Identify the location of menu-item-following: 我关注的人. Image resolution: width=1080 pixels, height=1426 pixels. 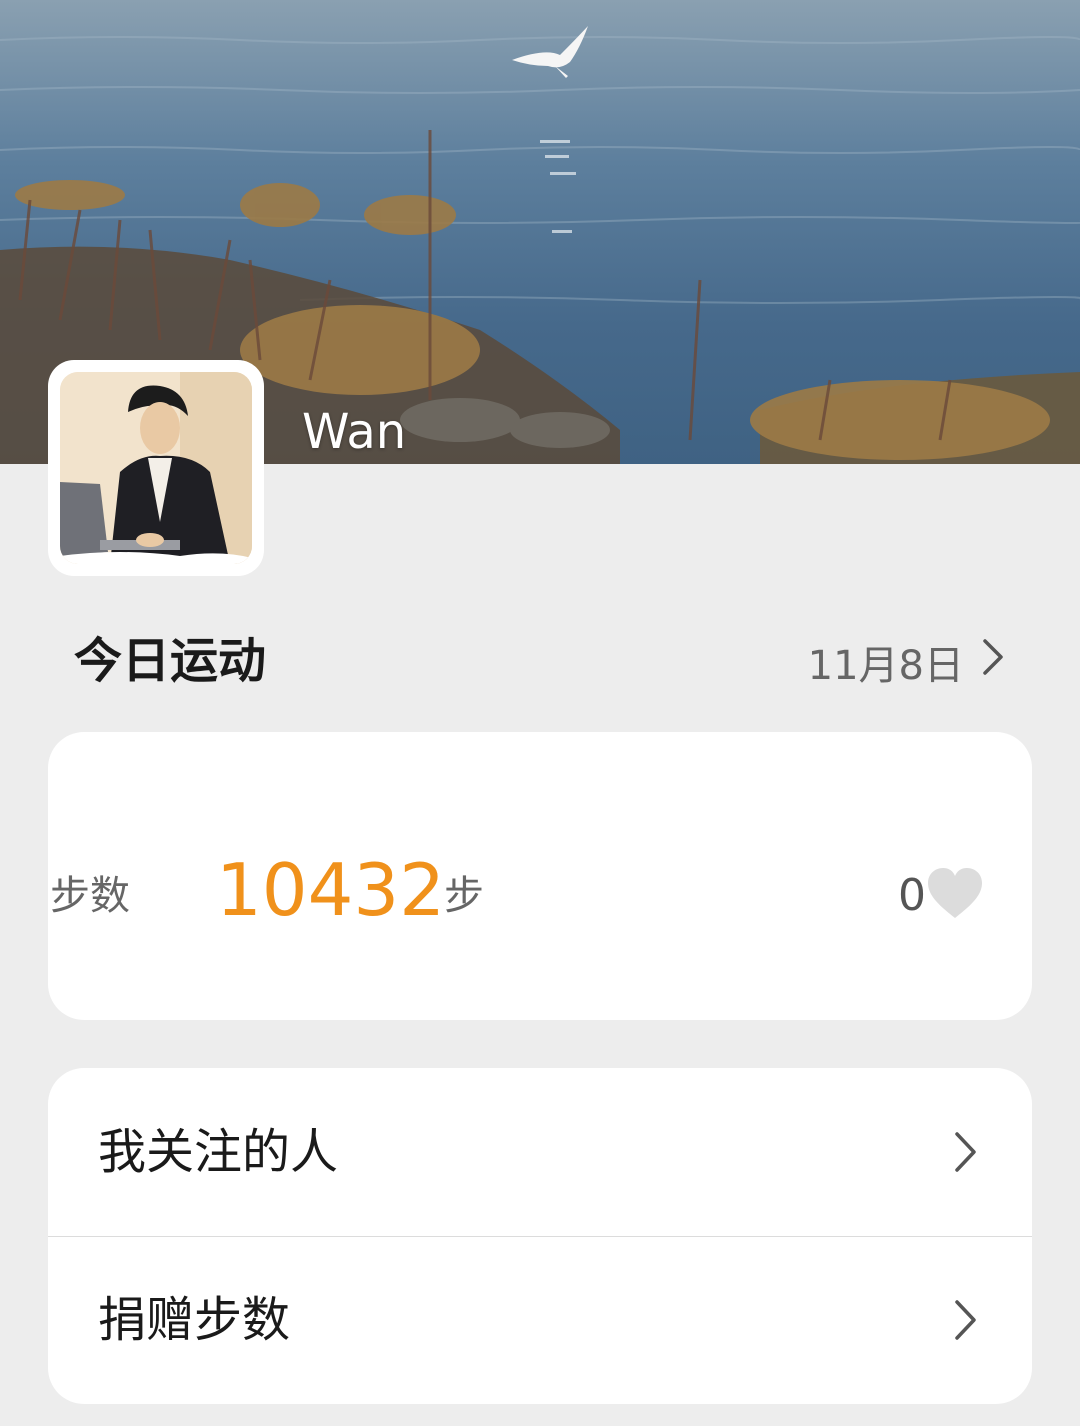
(540, 1152).